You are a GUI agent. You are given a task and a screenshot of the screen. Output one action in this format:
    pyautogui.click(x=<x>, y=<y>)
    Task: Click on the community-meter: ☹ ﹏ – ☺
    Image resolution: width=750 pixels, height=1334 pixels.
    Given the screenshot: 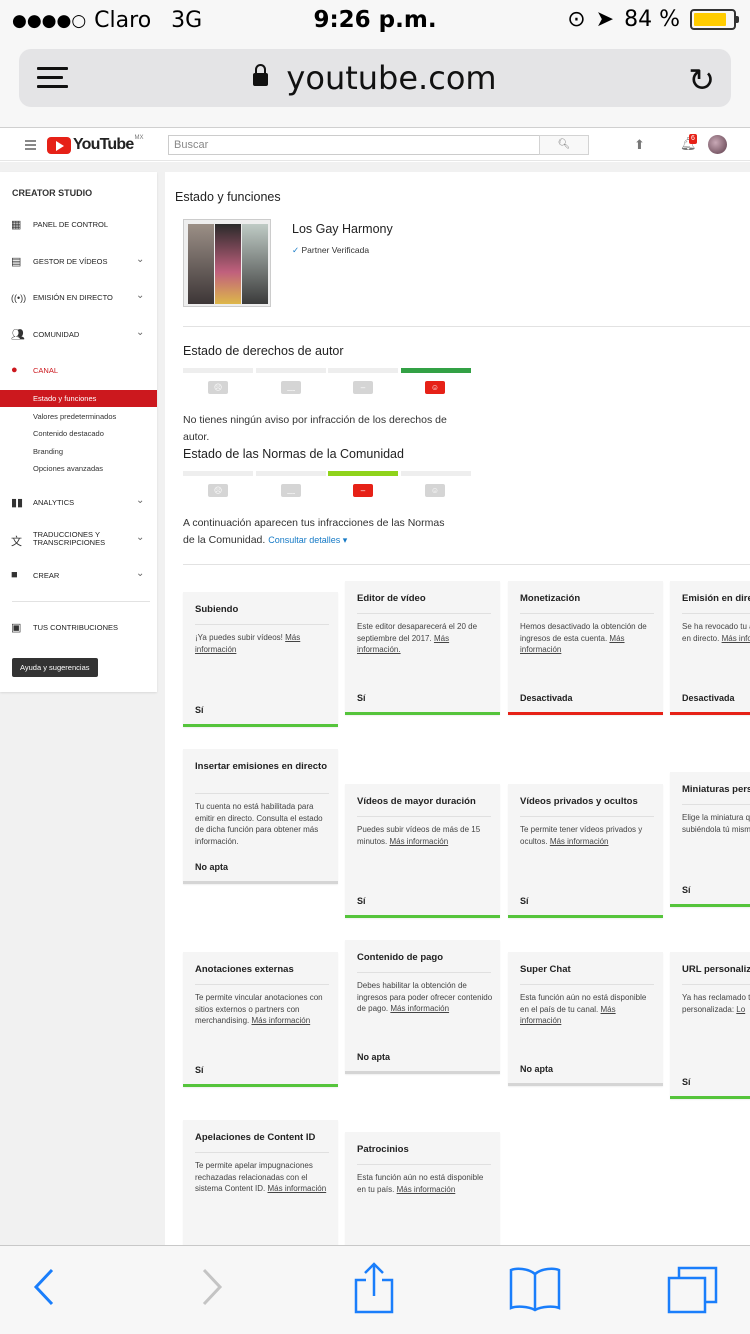 What is the action you would take?
    pyautogui.click(x=328, y=486)
    